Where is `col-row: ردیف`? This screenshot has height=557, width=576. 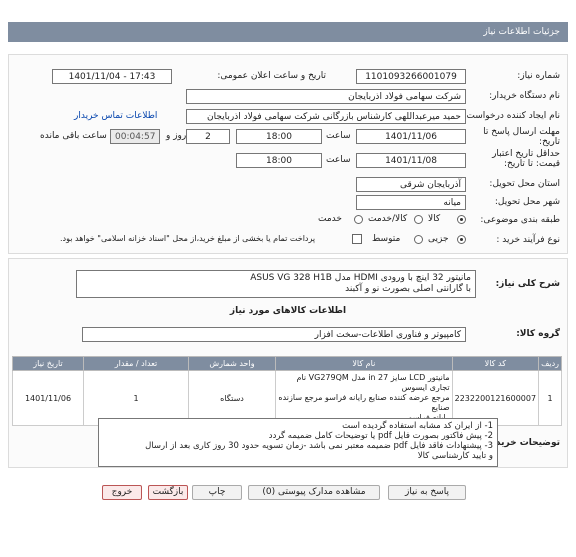 col-row: ردیف is located at coordinates (550, 363).